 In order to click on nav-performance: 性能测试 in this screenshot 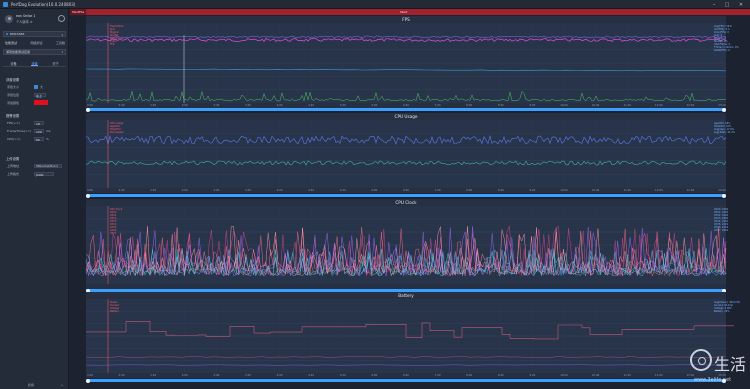, I will do `click(11, 44)`.